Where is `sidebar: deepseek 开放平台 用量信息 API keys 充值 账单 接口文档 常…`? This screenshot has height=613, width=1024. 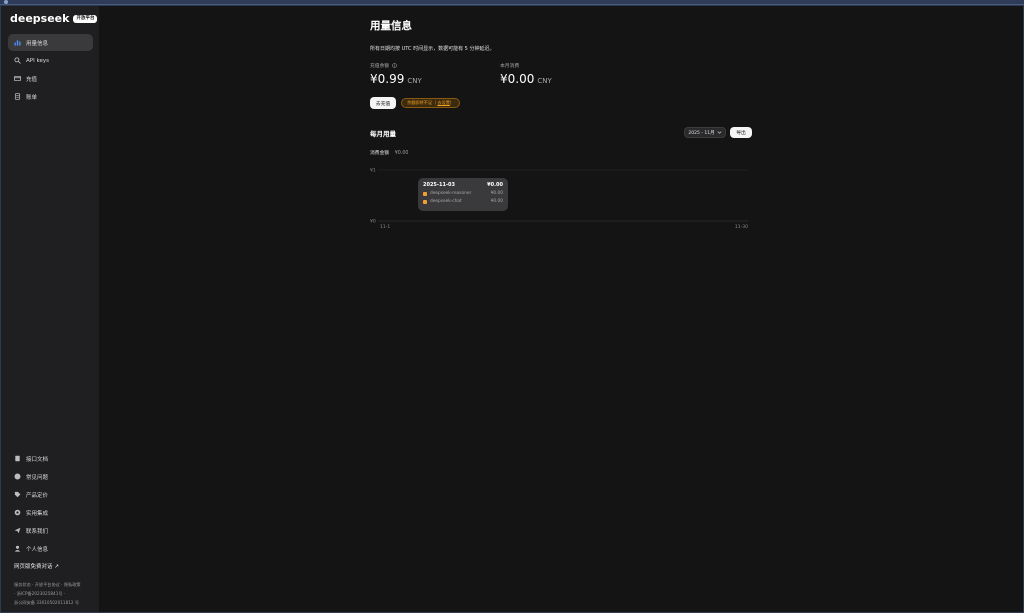
sidebar: deepseek 开放平台 用量信息 API keys 充值 账单 接口文档 常… is located at coordinates (50, 309).